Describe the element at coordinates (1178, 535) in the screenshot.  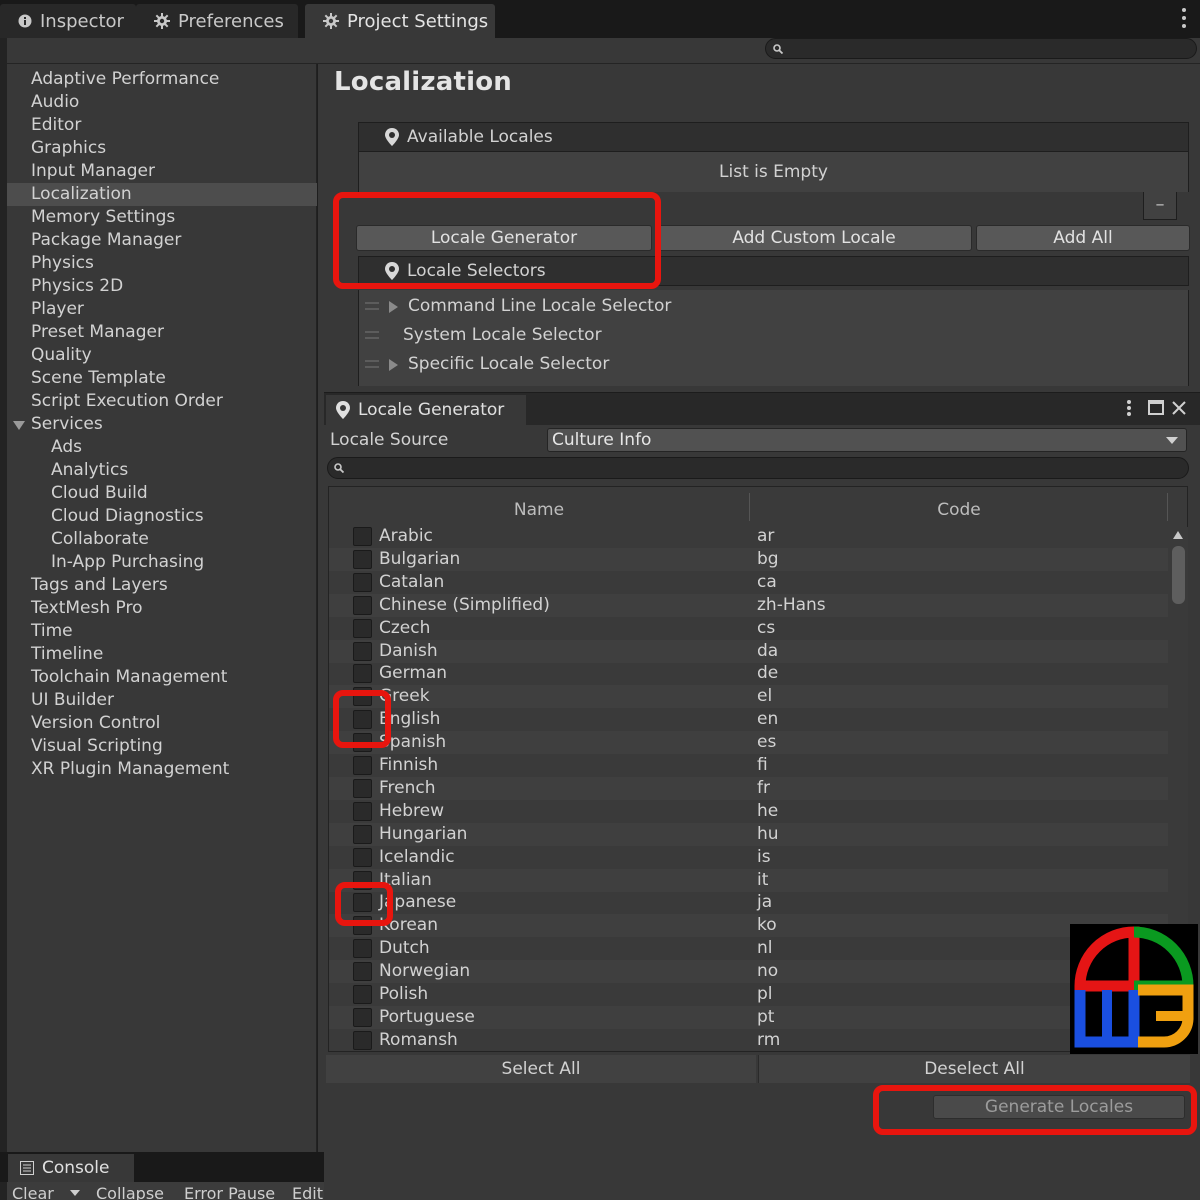
I see `scroll-up-icon` at that location.